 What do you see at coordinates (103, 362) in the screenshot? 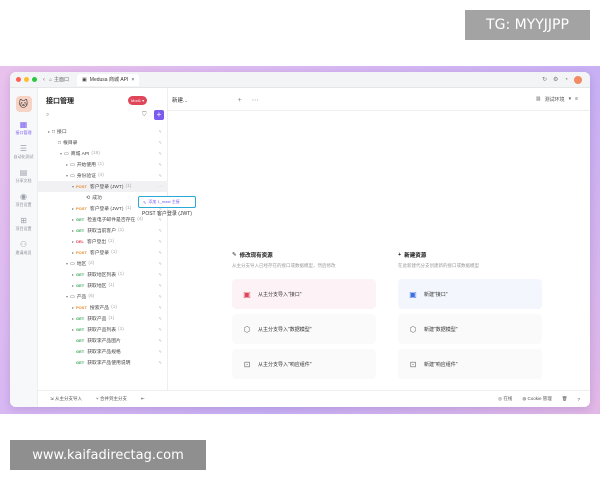
I see `tree-row: GET 获取李产品使用说明 ✎` at bounding box center [103, 362].